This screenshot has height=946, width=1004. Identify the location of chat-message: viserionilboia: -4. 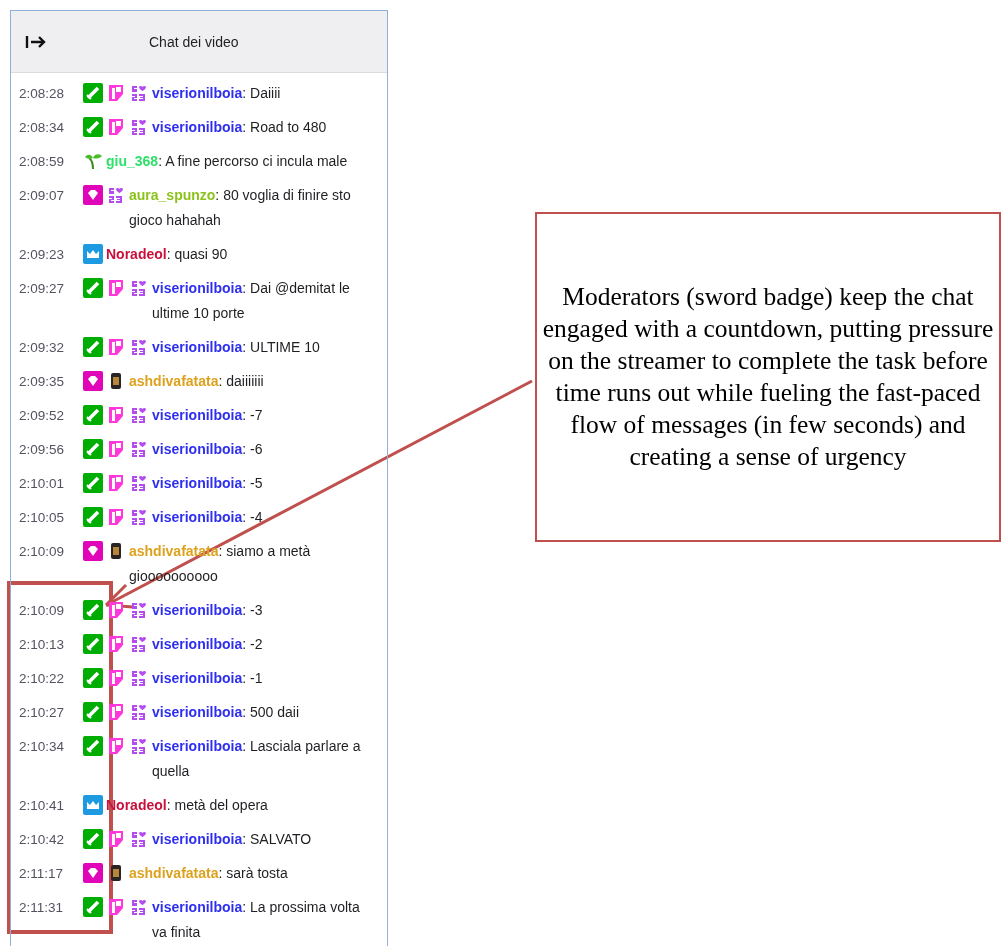
(208, 517).